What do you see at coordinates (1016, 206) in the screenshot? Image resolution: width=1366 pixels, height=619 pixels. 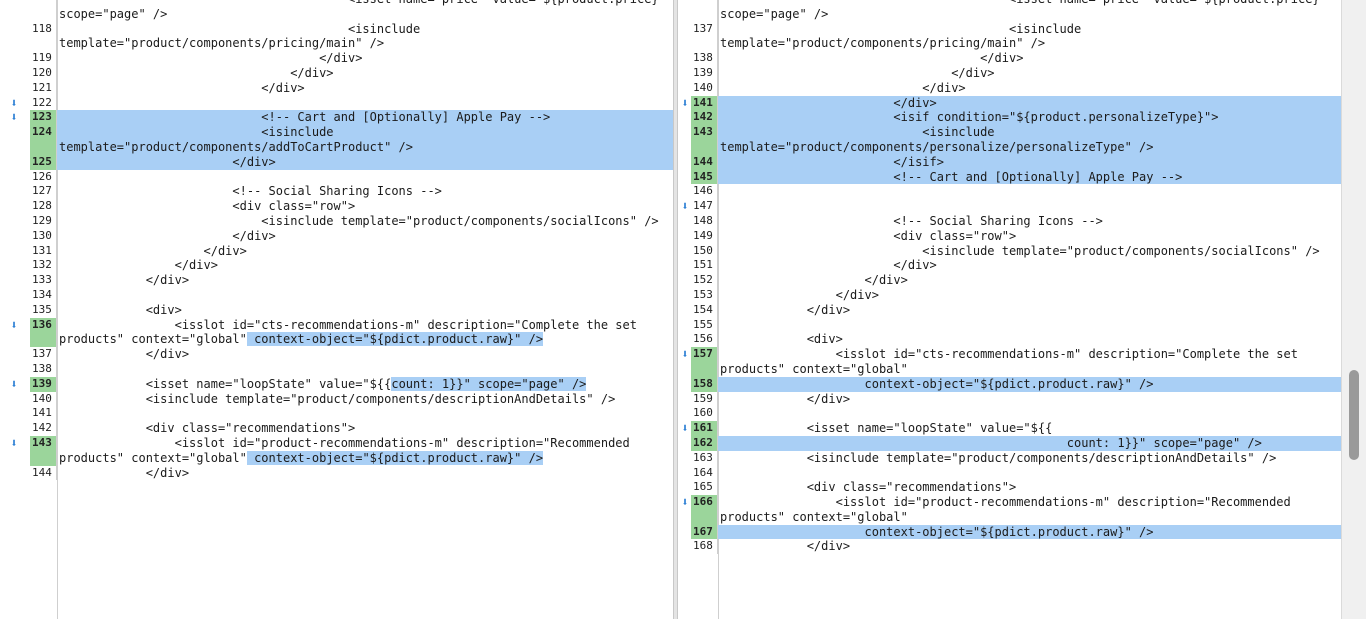 I see `diff-line: 147` at bounding box center [1016, 206].